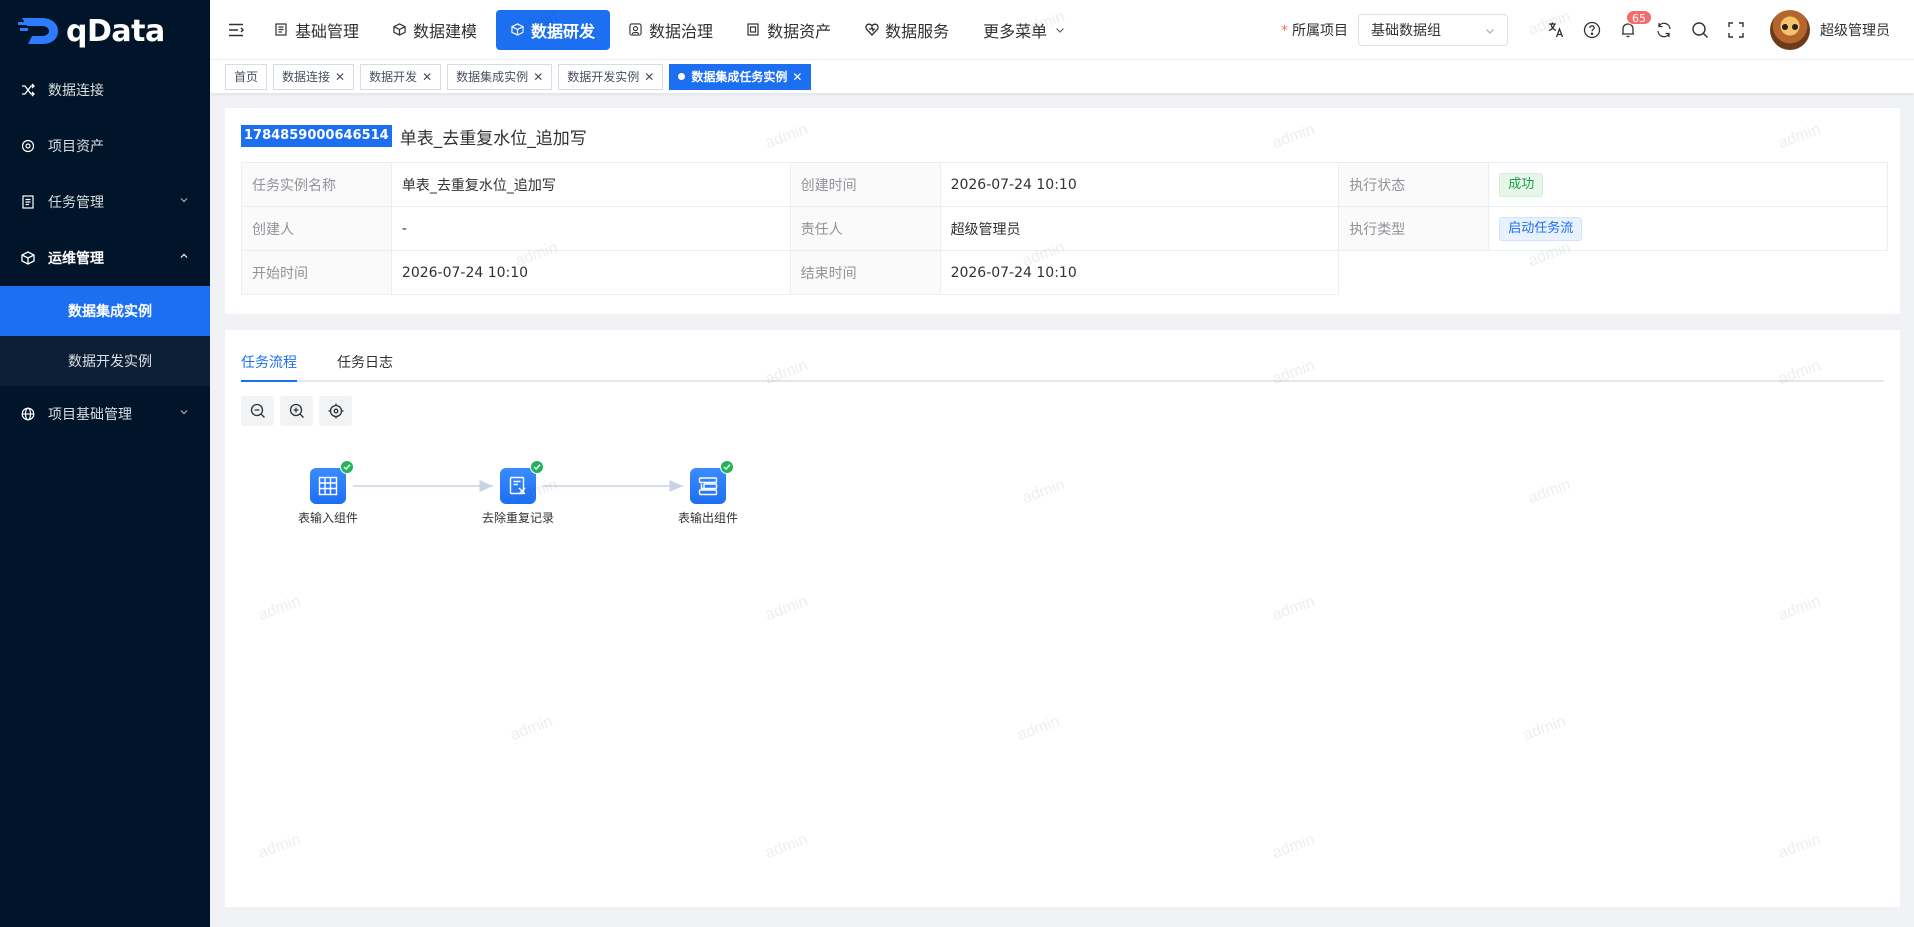 This screenshot has height=927, width=1914. I want to click on tag-label: 数据集成任务实例, so click(739, 77).